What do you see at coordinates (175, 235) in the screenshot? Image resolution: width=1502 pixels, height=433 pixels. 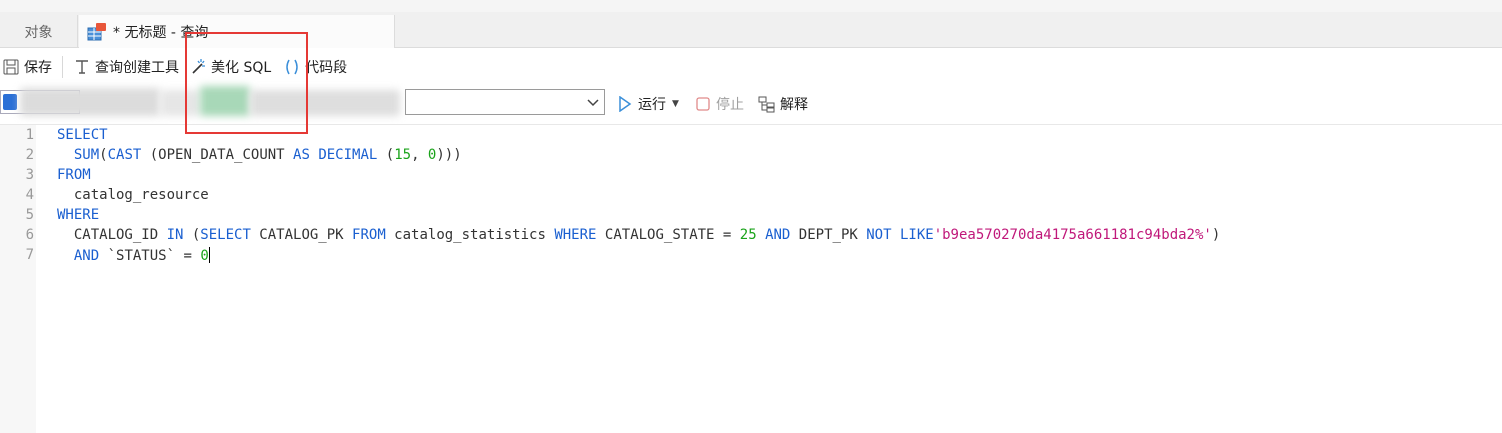 I see `code-token: IN` at bounding box center [175, 235].